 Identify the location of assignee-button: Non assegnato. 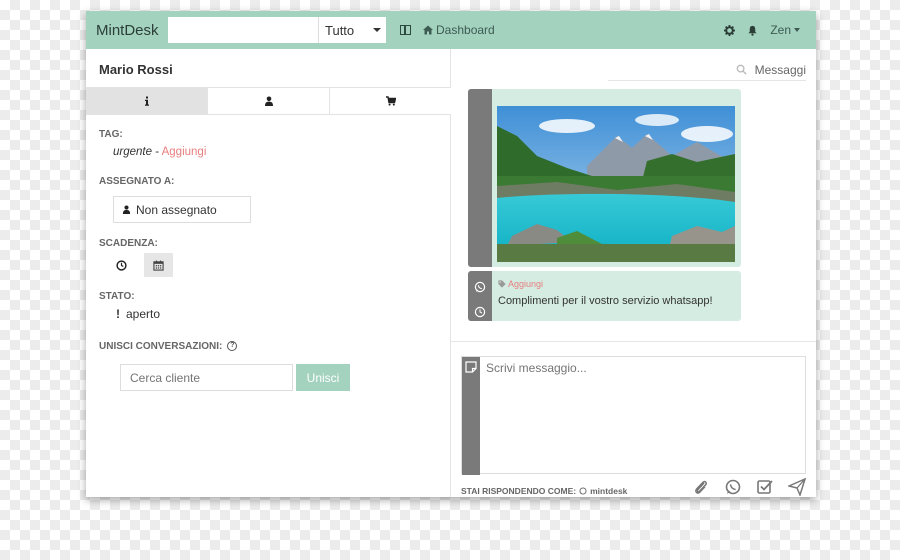
(182, 209).